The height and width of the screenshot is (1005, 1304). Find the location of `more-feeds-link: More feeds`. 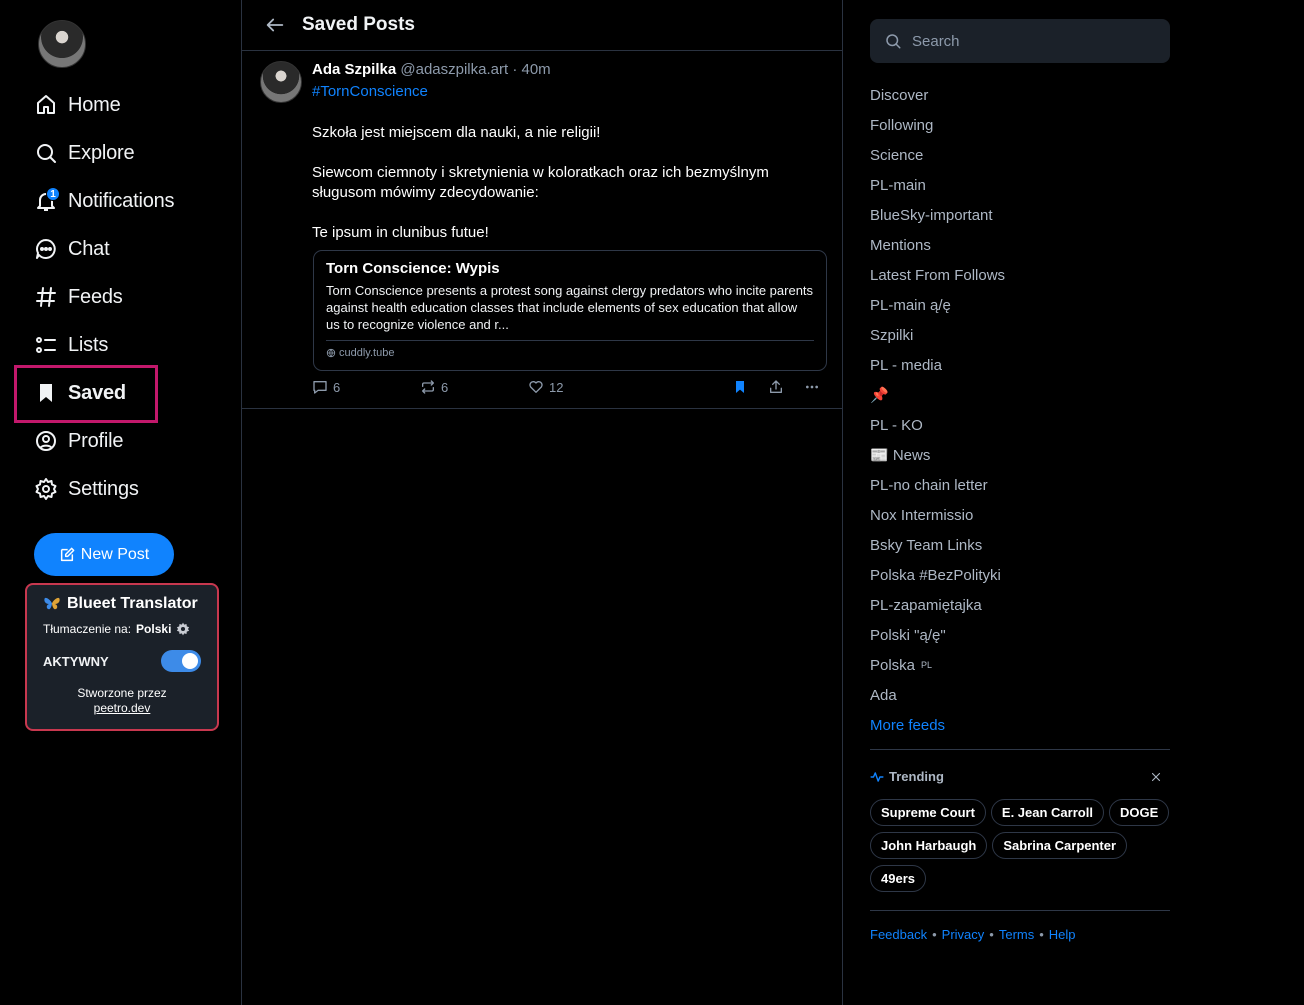

more-feeds-link: More feeds is located at coordinates (1020, 725).